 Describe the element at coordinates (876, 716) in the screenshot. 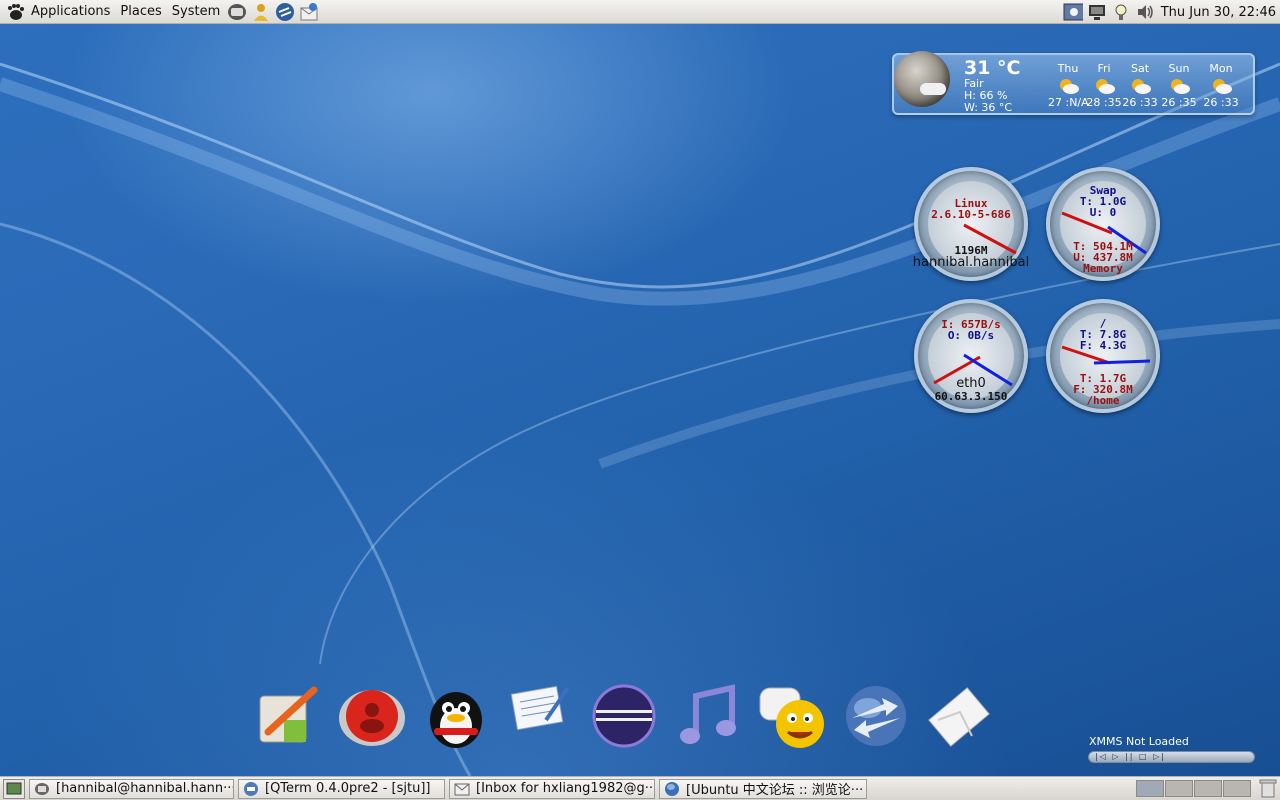

I see `network-sync-icon` at that location.